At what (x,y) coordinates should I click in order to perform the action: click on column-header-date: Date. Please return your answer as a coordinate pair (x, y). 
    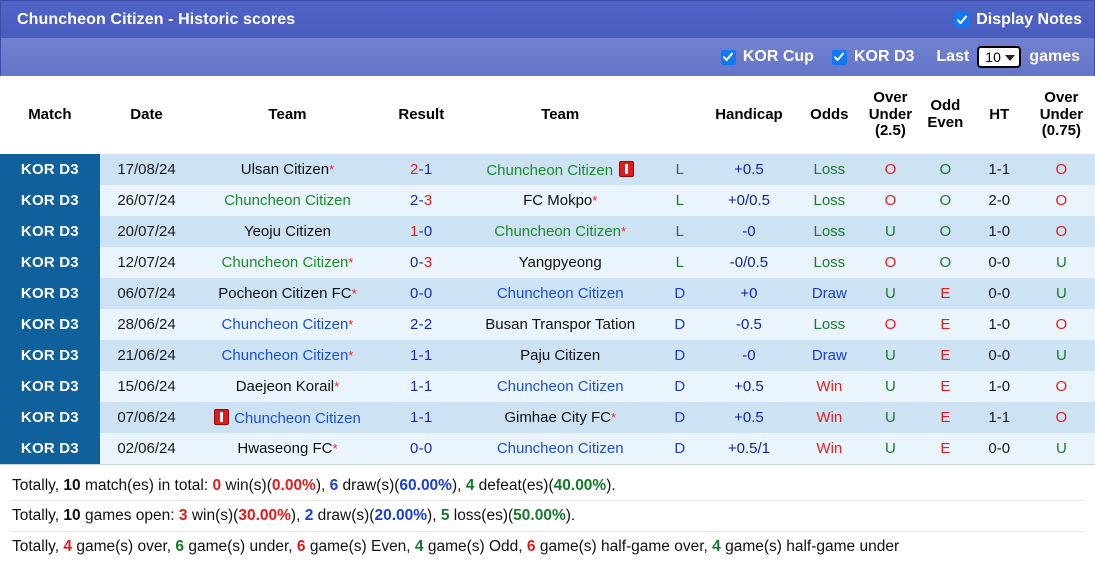
    Looking at the image, I should click on (146, 115).